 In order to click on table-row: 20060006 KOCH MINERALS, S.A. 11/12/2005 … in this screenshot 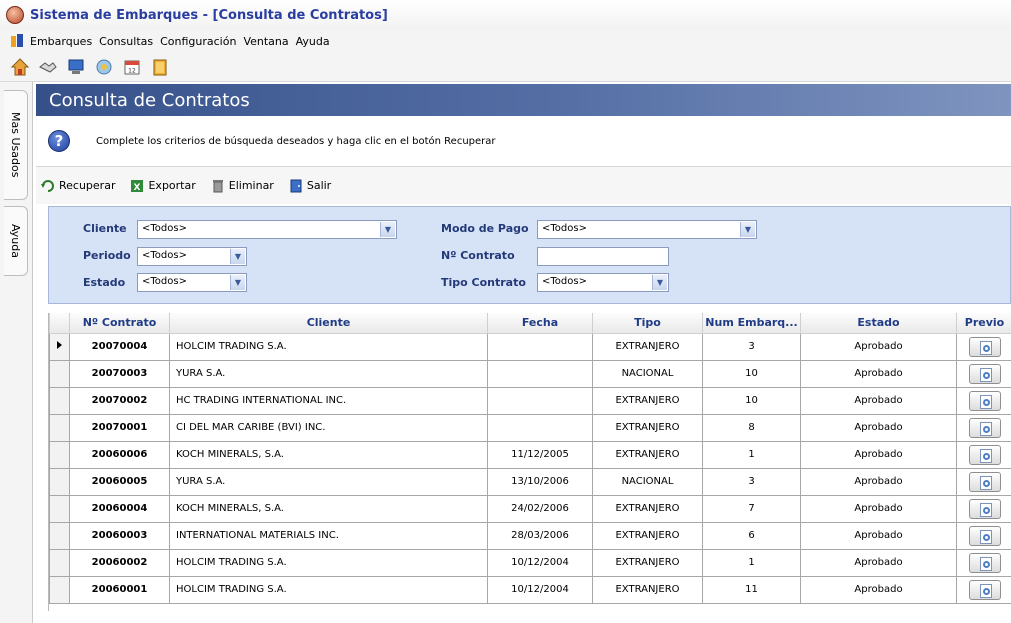, I will do `click(530, 454)`.